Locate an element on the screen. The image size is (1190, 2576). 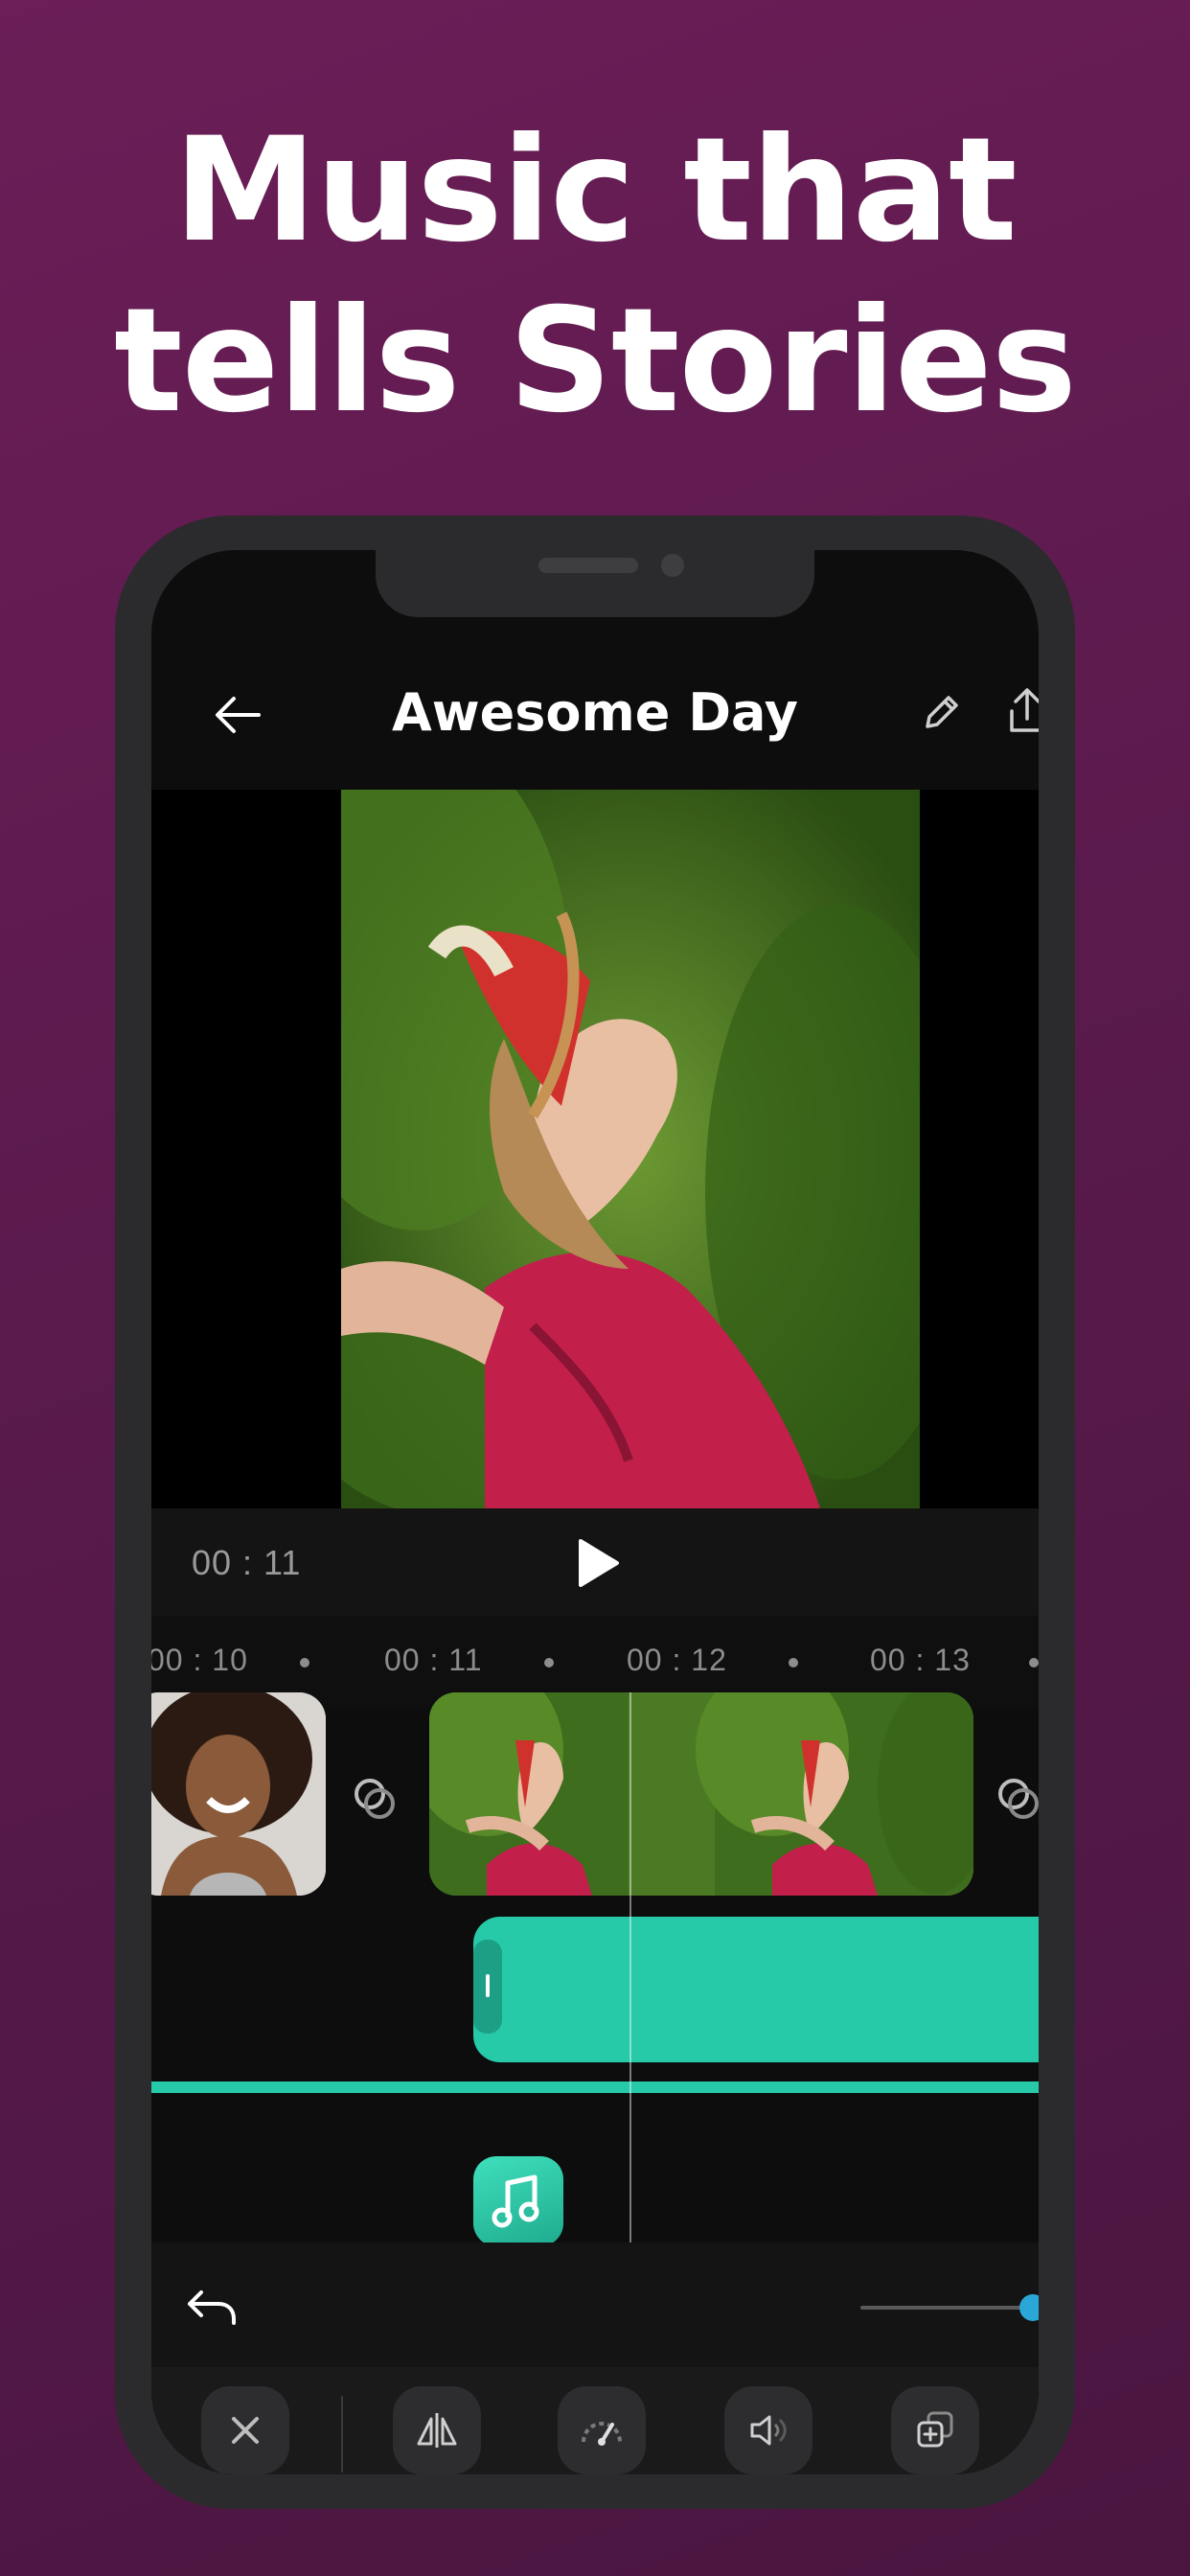
speaker-grill is located at coordinates (588, 565).